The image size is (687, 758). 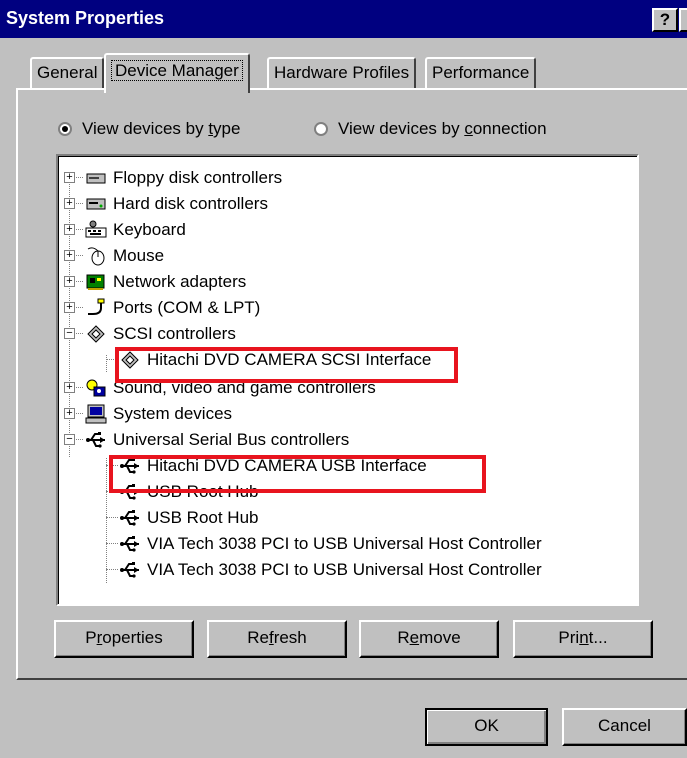 I want to click on mouse-icon, so click(x=96, y=256).